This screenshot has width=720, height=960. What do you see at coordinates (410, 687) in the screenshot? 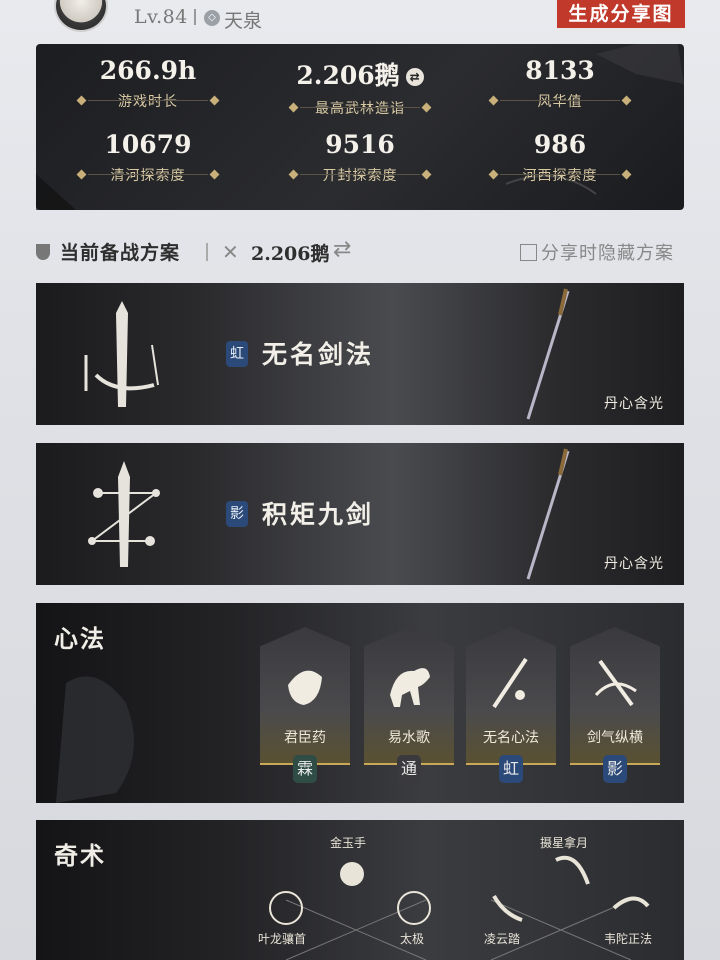
I see `horse-icon` at bounding box center [410, 687].